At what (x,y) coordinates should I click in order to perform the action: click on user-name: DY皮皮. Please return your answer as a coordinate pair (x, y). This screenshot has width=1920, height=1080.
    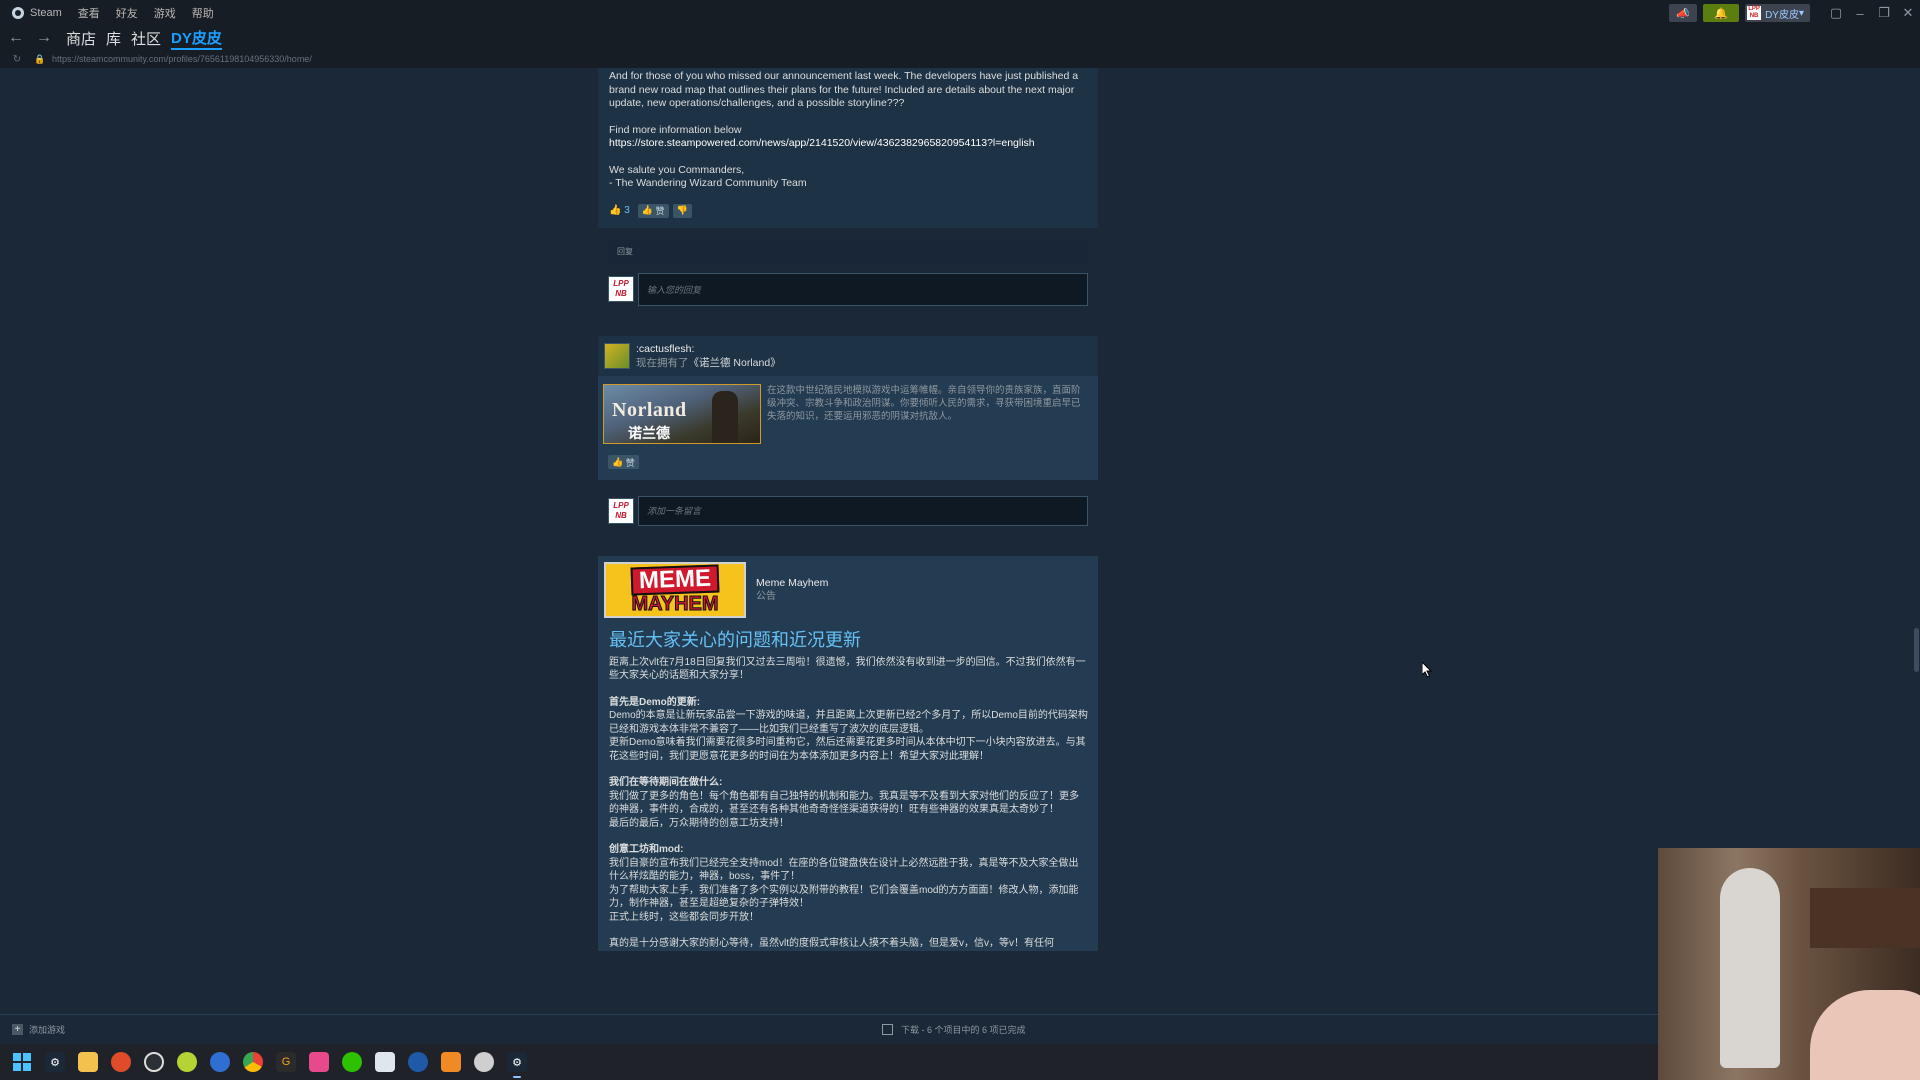
    Looking at the image, I should click on (1782, 15).